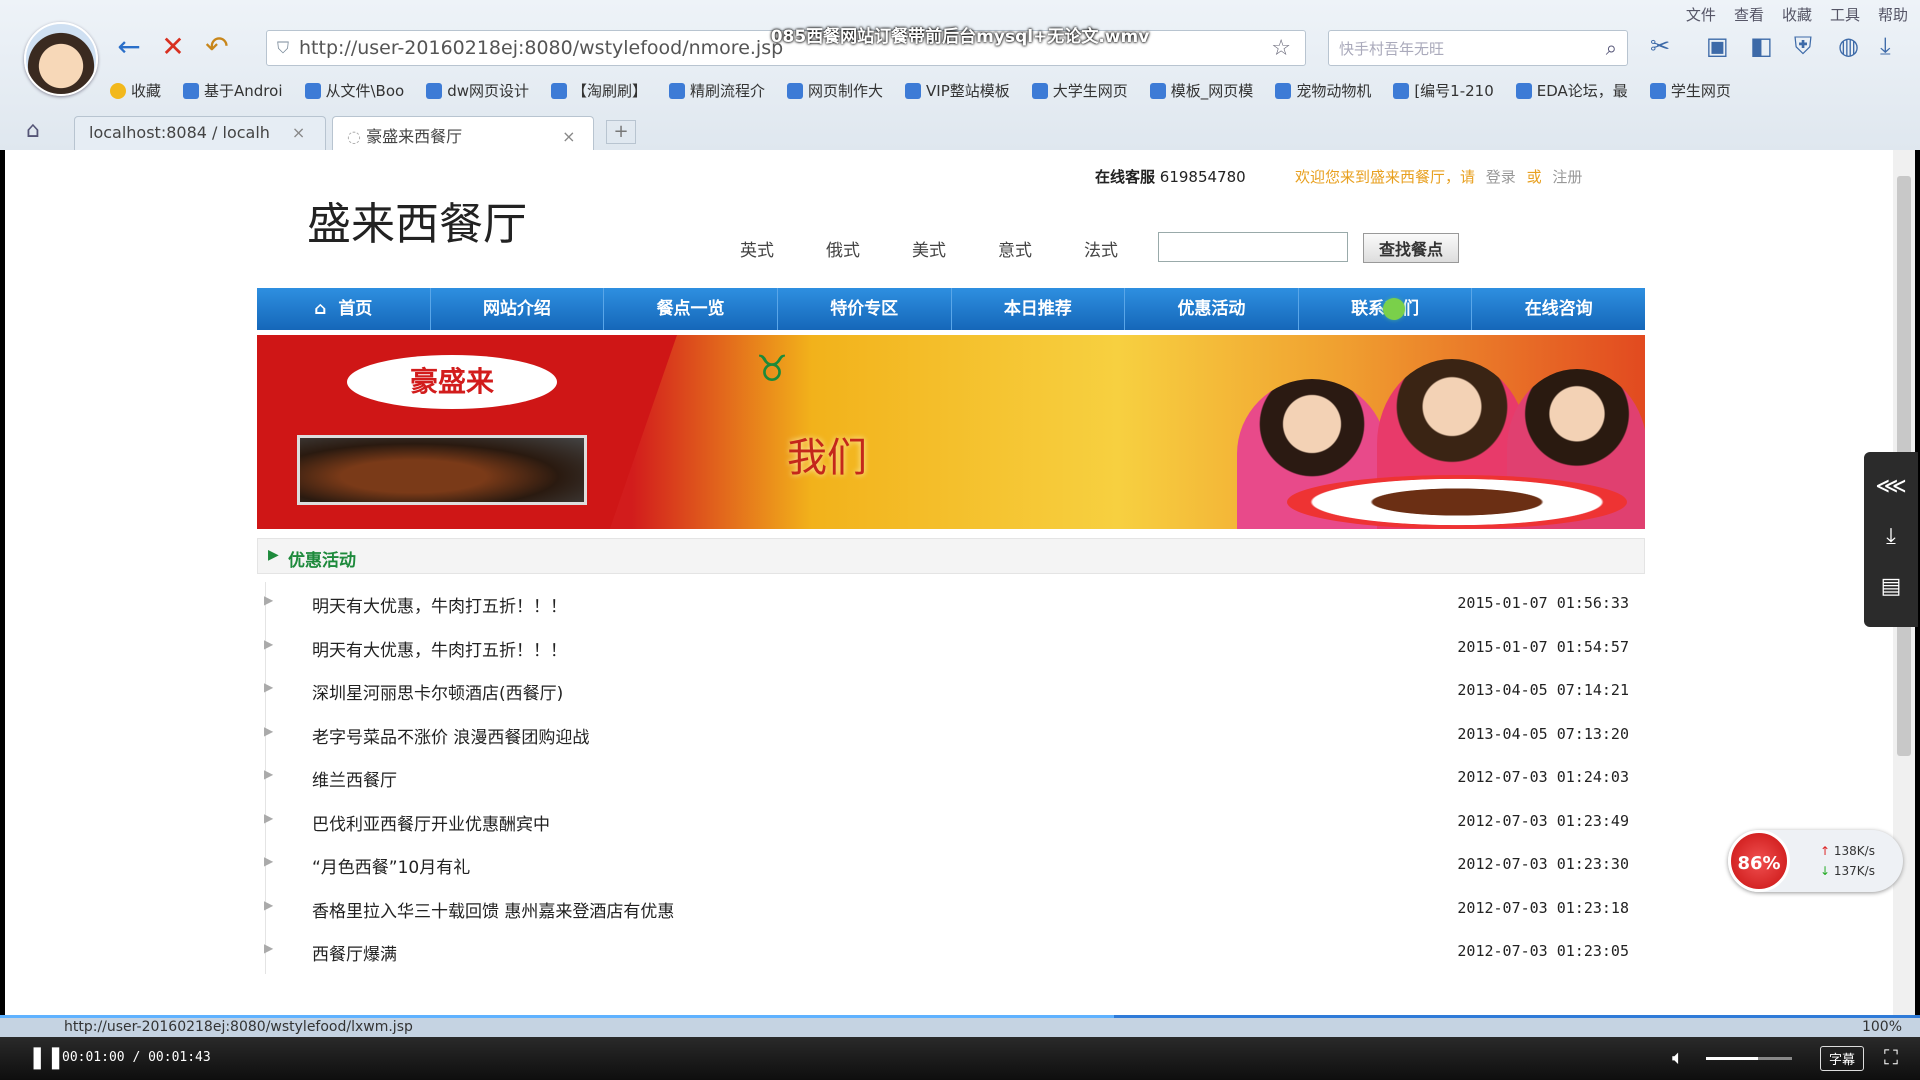 This screenshot has width=1920, height=1080. I want to click on news-title-link: 深圳星河丽思卡尔顿酒店(西餐厅), so click(437, 691).